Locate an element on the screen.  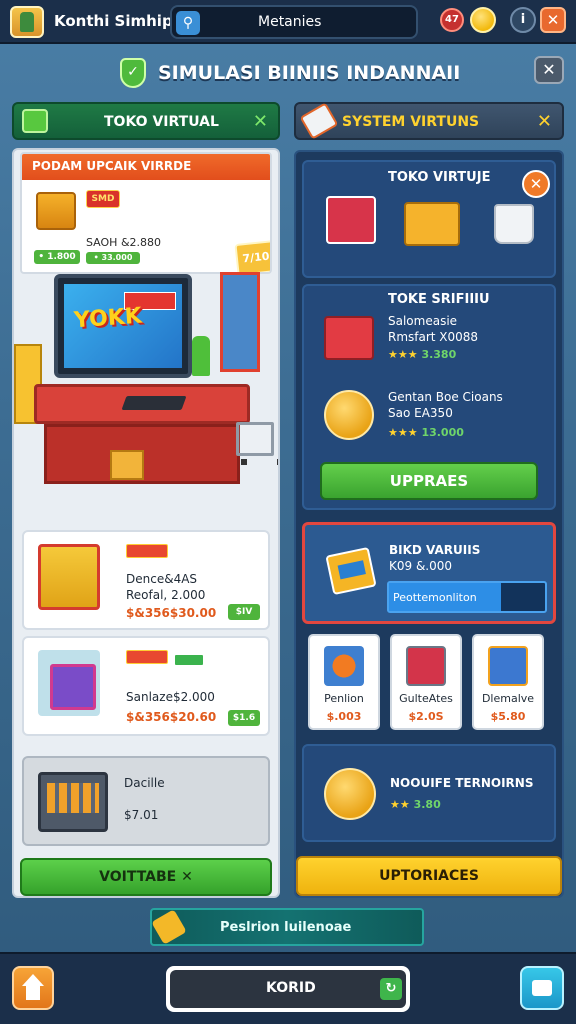
store-illustration: YOKK is located at coordinates (146, 397).